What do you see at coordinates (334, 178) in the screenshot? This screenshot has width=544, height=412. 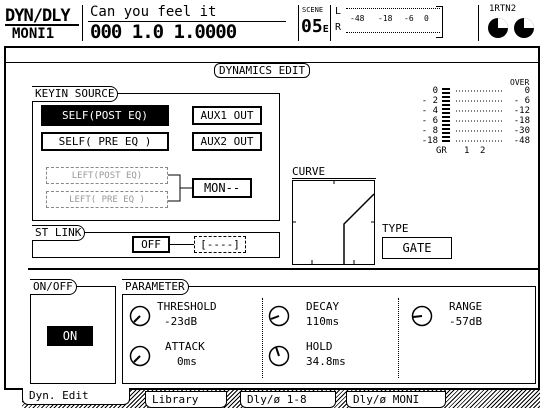 I see `curve-label-underline` at bounding box center [334, 178].